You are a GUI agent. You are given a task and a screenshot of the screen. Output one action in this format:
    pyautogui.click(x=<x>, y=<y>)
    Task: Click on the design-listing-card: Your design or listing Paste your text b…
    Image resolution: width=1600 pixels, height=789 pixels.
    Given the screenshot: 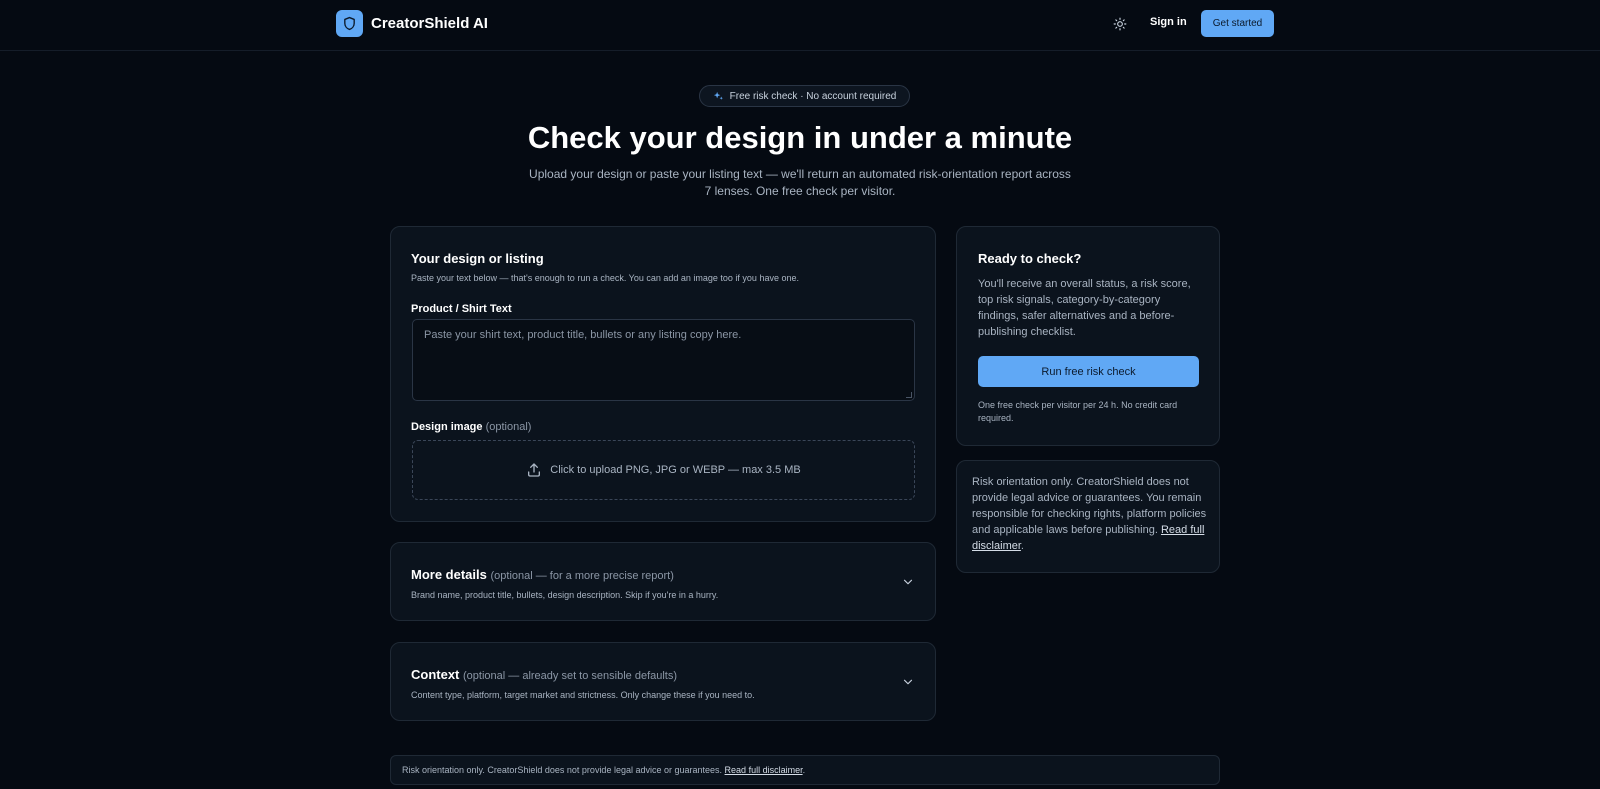 What is the action you would take?
    pyautogui.click(x=663, y=374)
    